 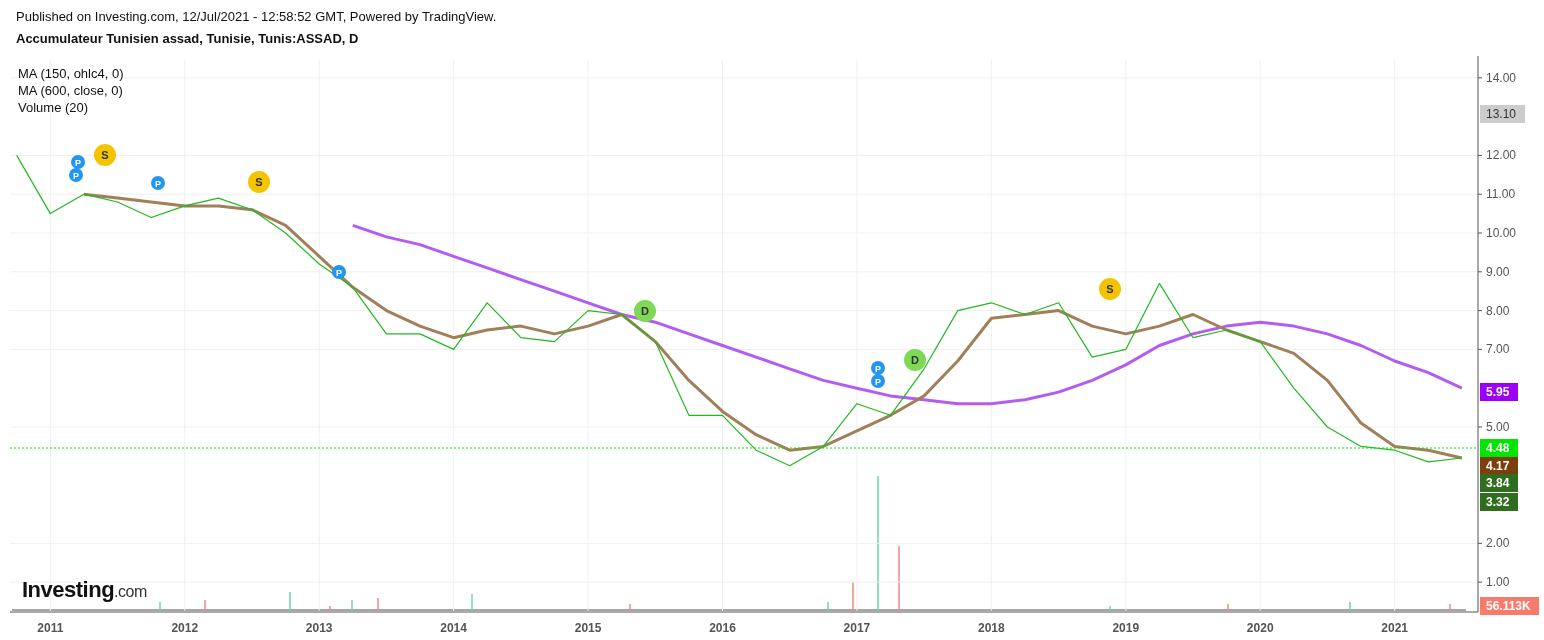 I want to click on x-axis-label: 2020, so click(x=1260, y=628).